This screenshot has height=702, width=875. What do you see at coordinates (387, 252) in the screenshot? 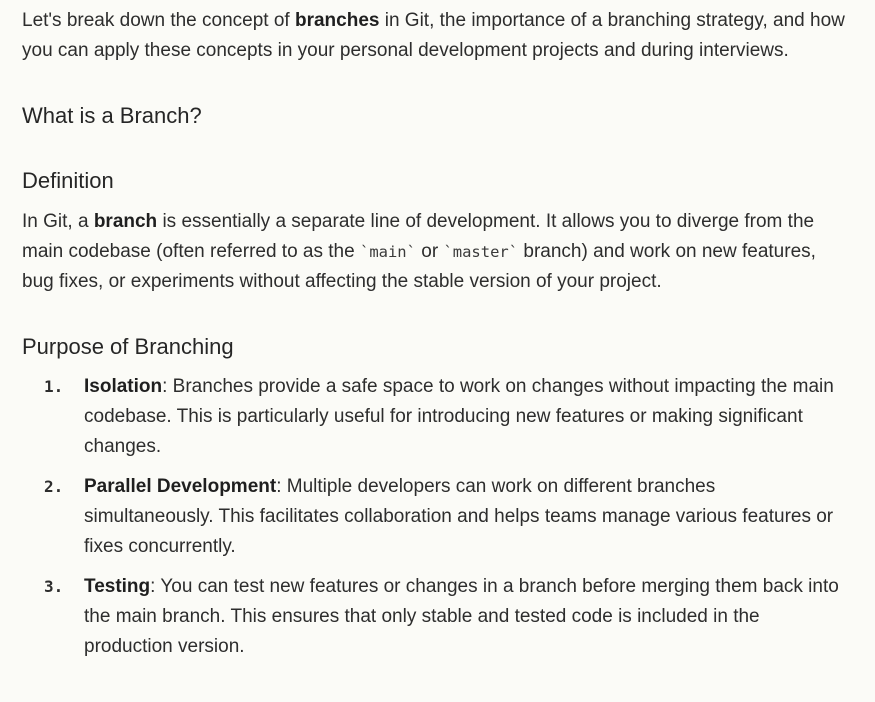
I see `code-main: `main`` at bounding box center [387, 252].